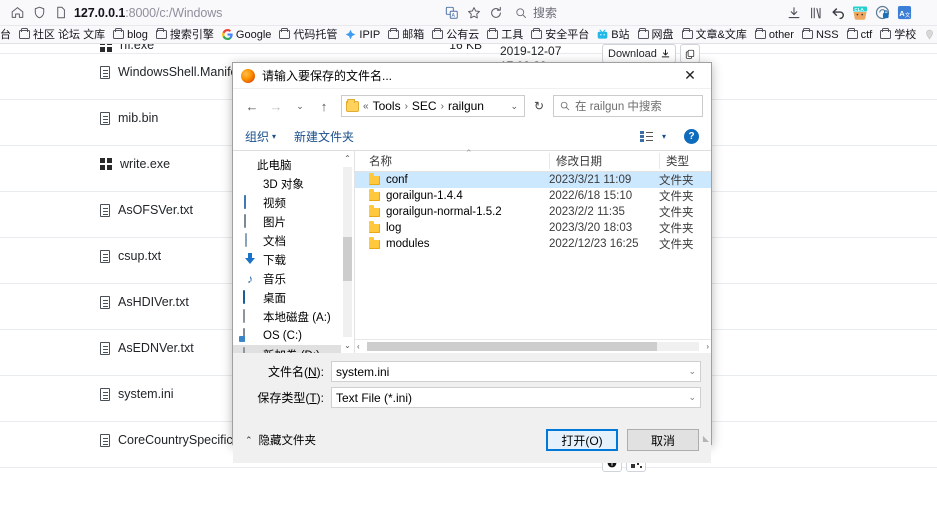 Image resolution: width=937 pixels, height=506 pixels. Describe the element at coordinates (794, 13) in the screenshot. I see `downloads-icon` at that location.